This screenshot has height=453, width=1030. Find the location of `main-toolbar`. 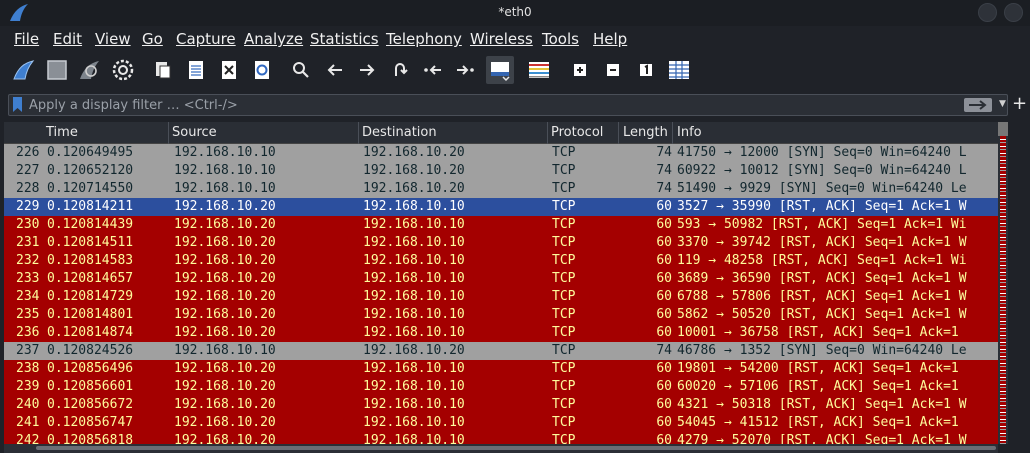

main-toolbar is located at coordinates (515, 71).